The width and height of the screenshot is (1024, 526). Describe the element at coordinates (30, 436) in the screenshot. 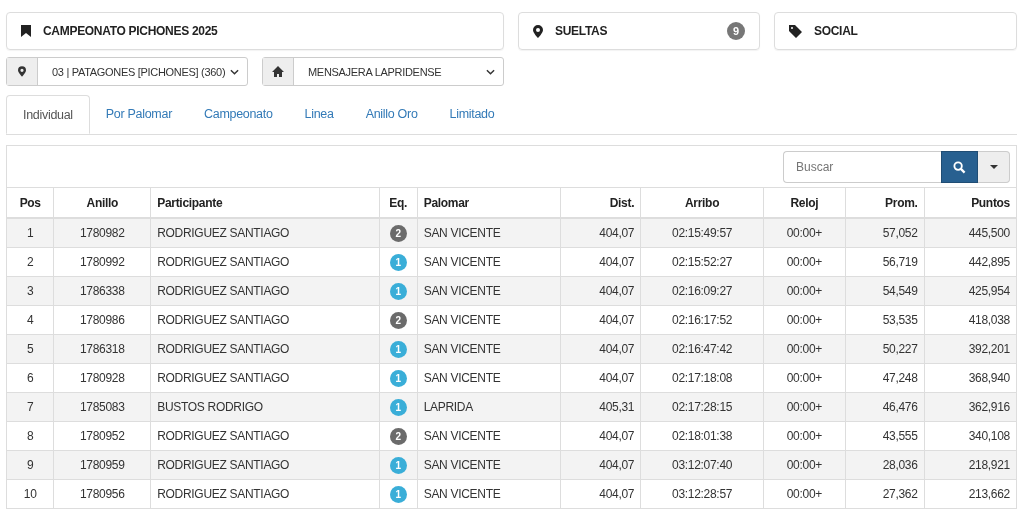

I see `table-cell: 8` at that location.